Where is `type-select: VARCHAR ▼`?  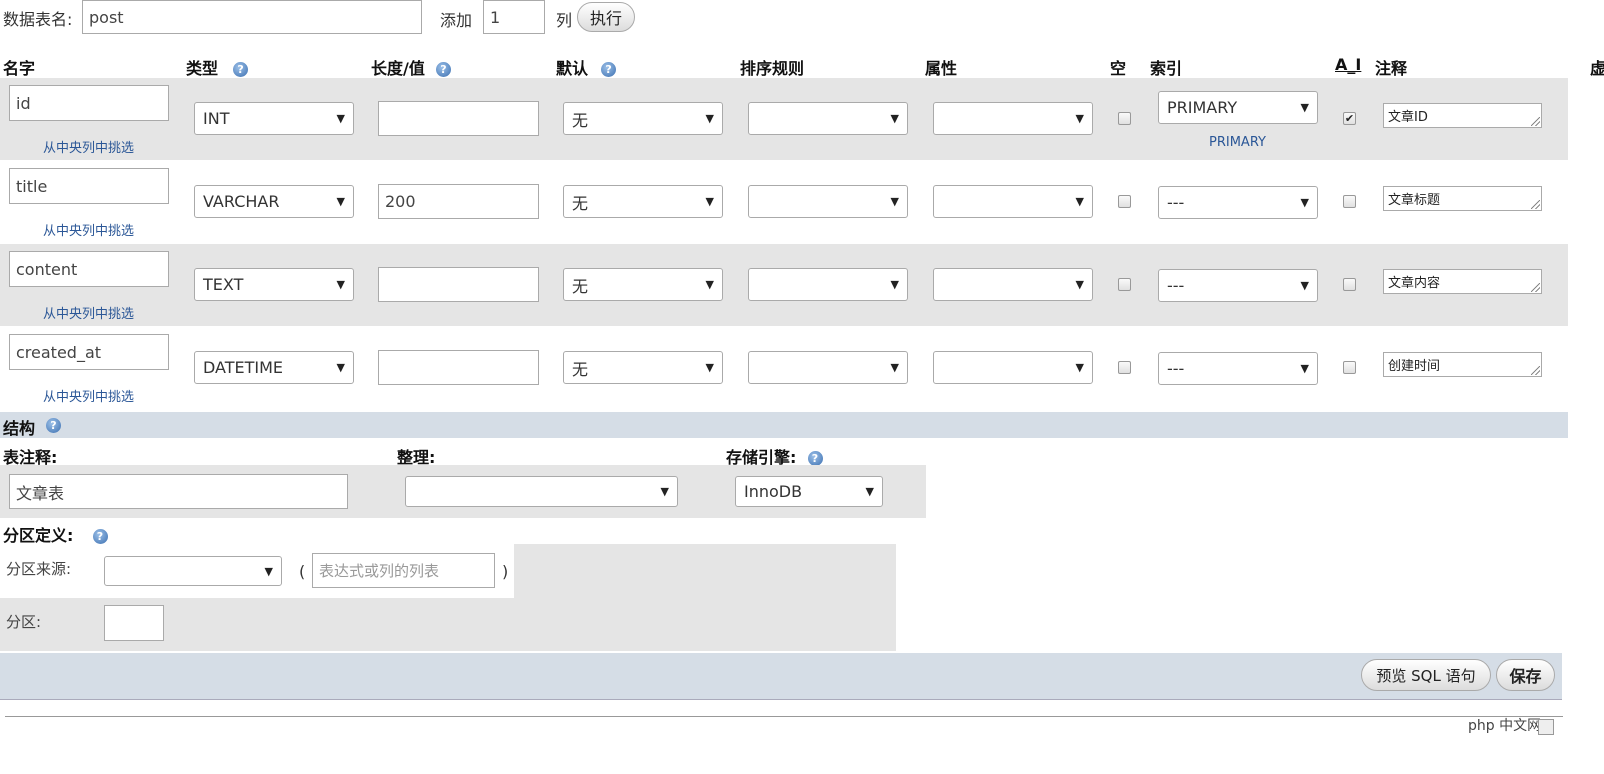 type-select: VARCHAR ▼ is located at coordinates (274, 201).